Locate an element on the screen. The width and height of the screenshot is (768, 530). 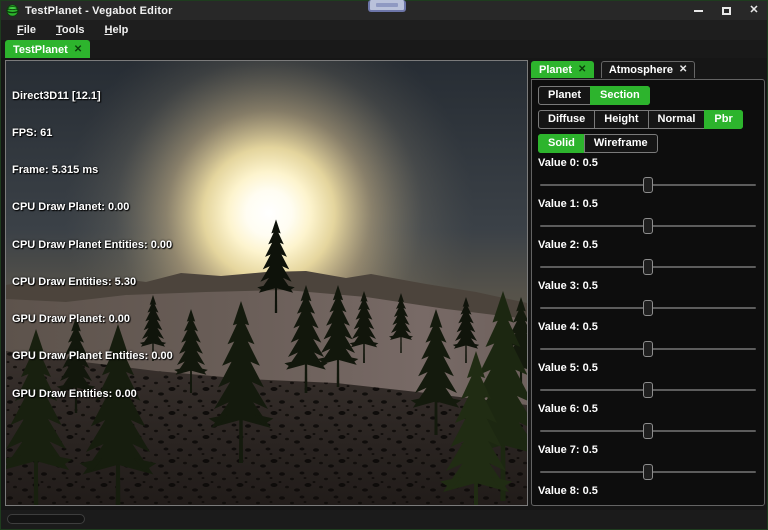
minimize-button is located at coordinates (698, 11).